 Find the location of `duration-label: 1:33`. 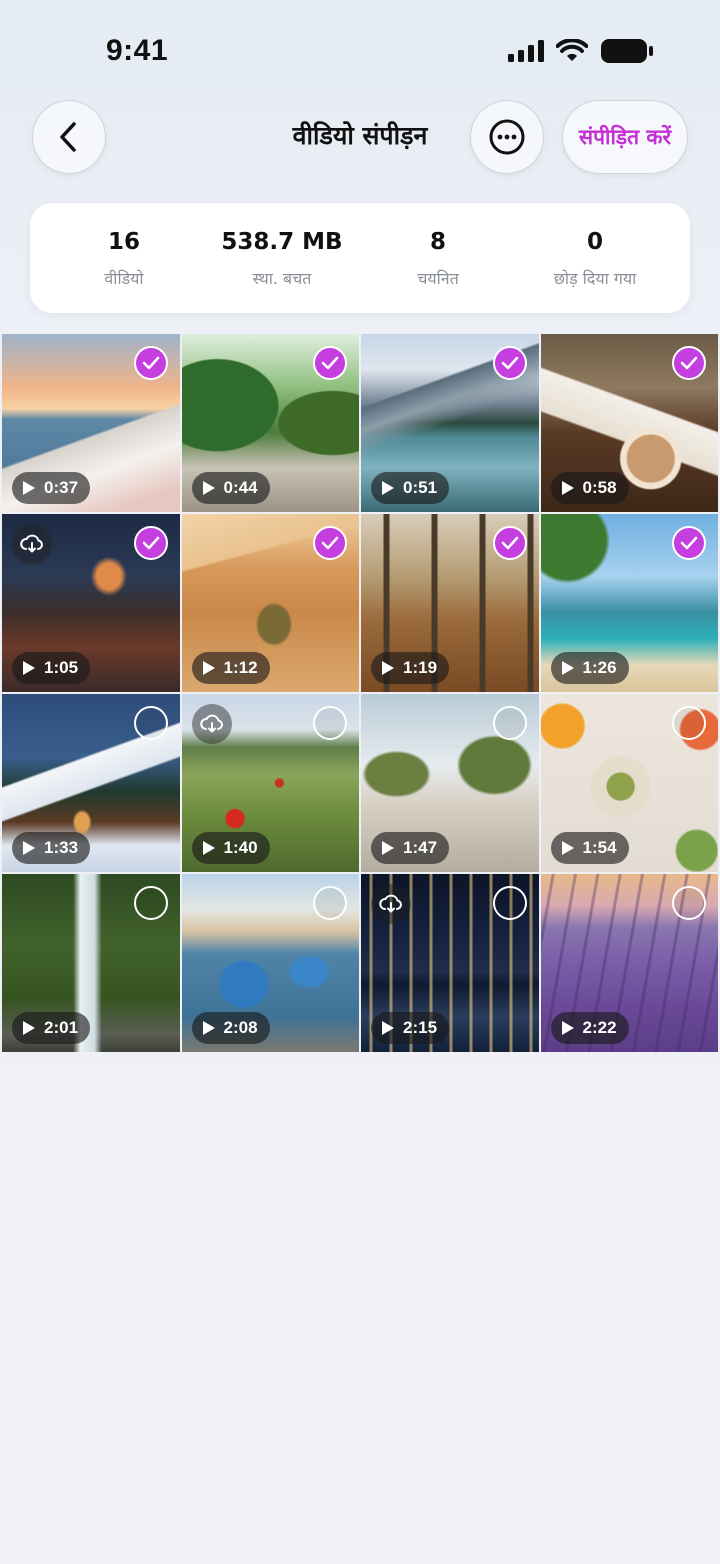

duration-label: 1:33 is located at coordinates (61, 847).